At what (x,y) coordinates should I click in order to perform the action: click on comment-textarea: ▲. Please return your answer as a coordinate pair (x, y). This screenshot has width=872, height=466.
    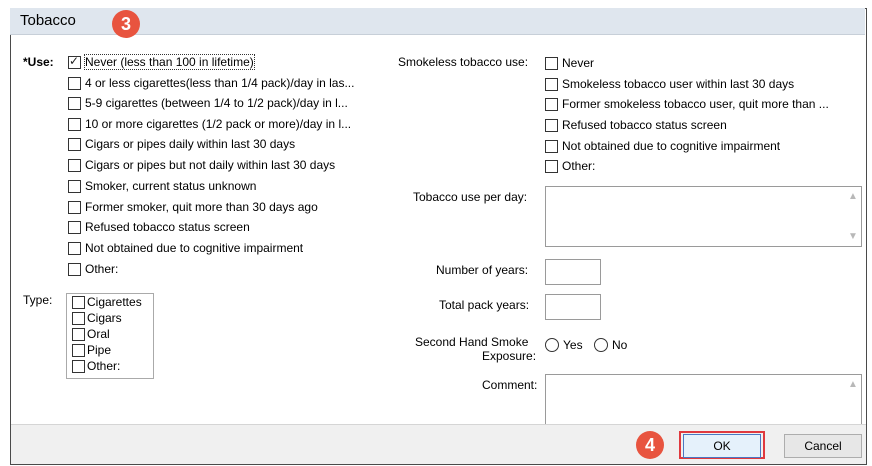
    Looking at the image, I should click on (703, 399).